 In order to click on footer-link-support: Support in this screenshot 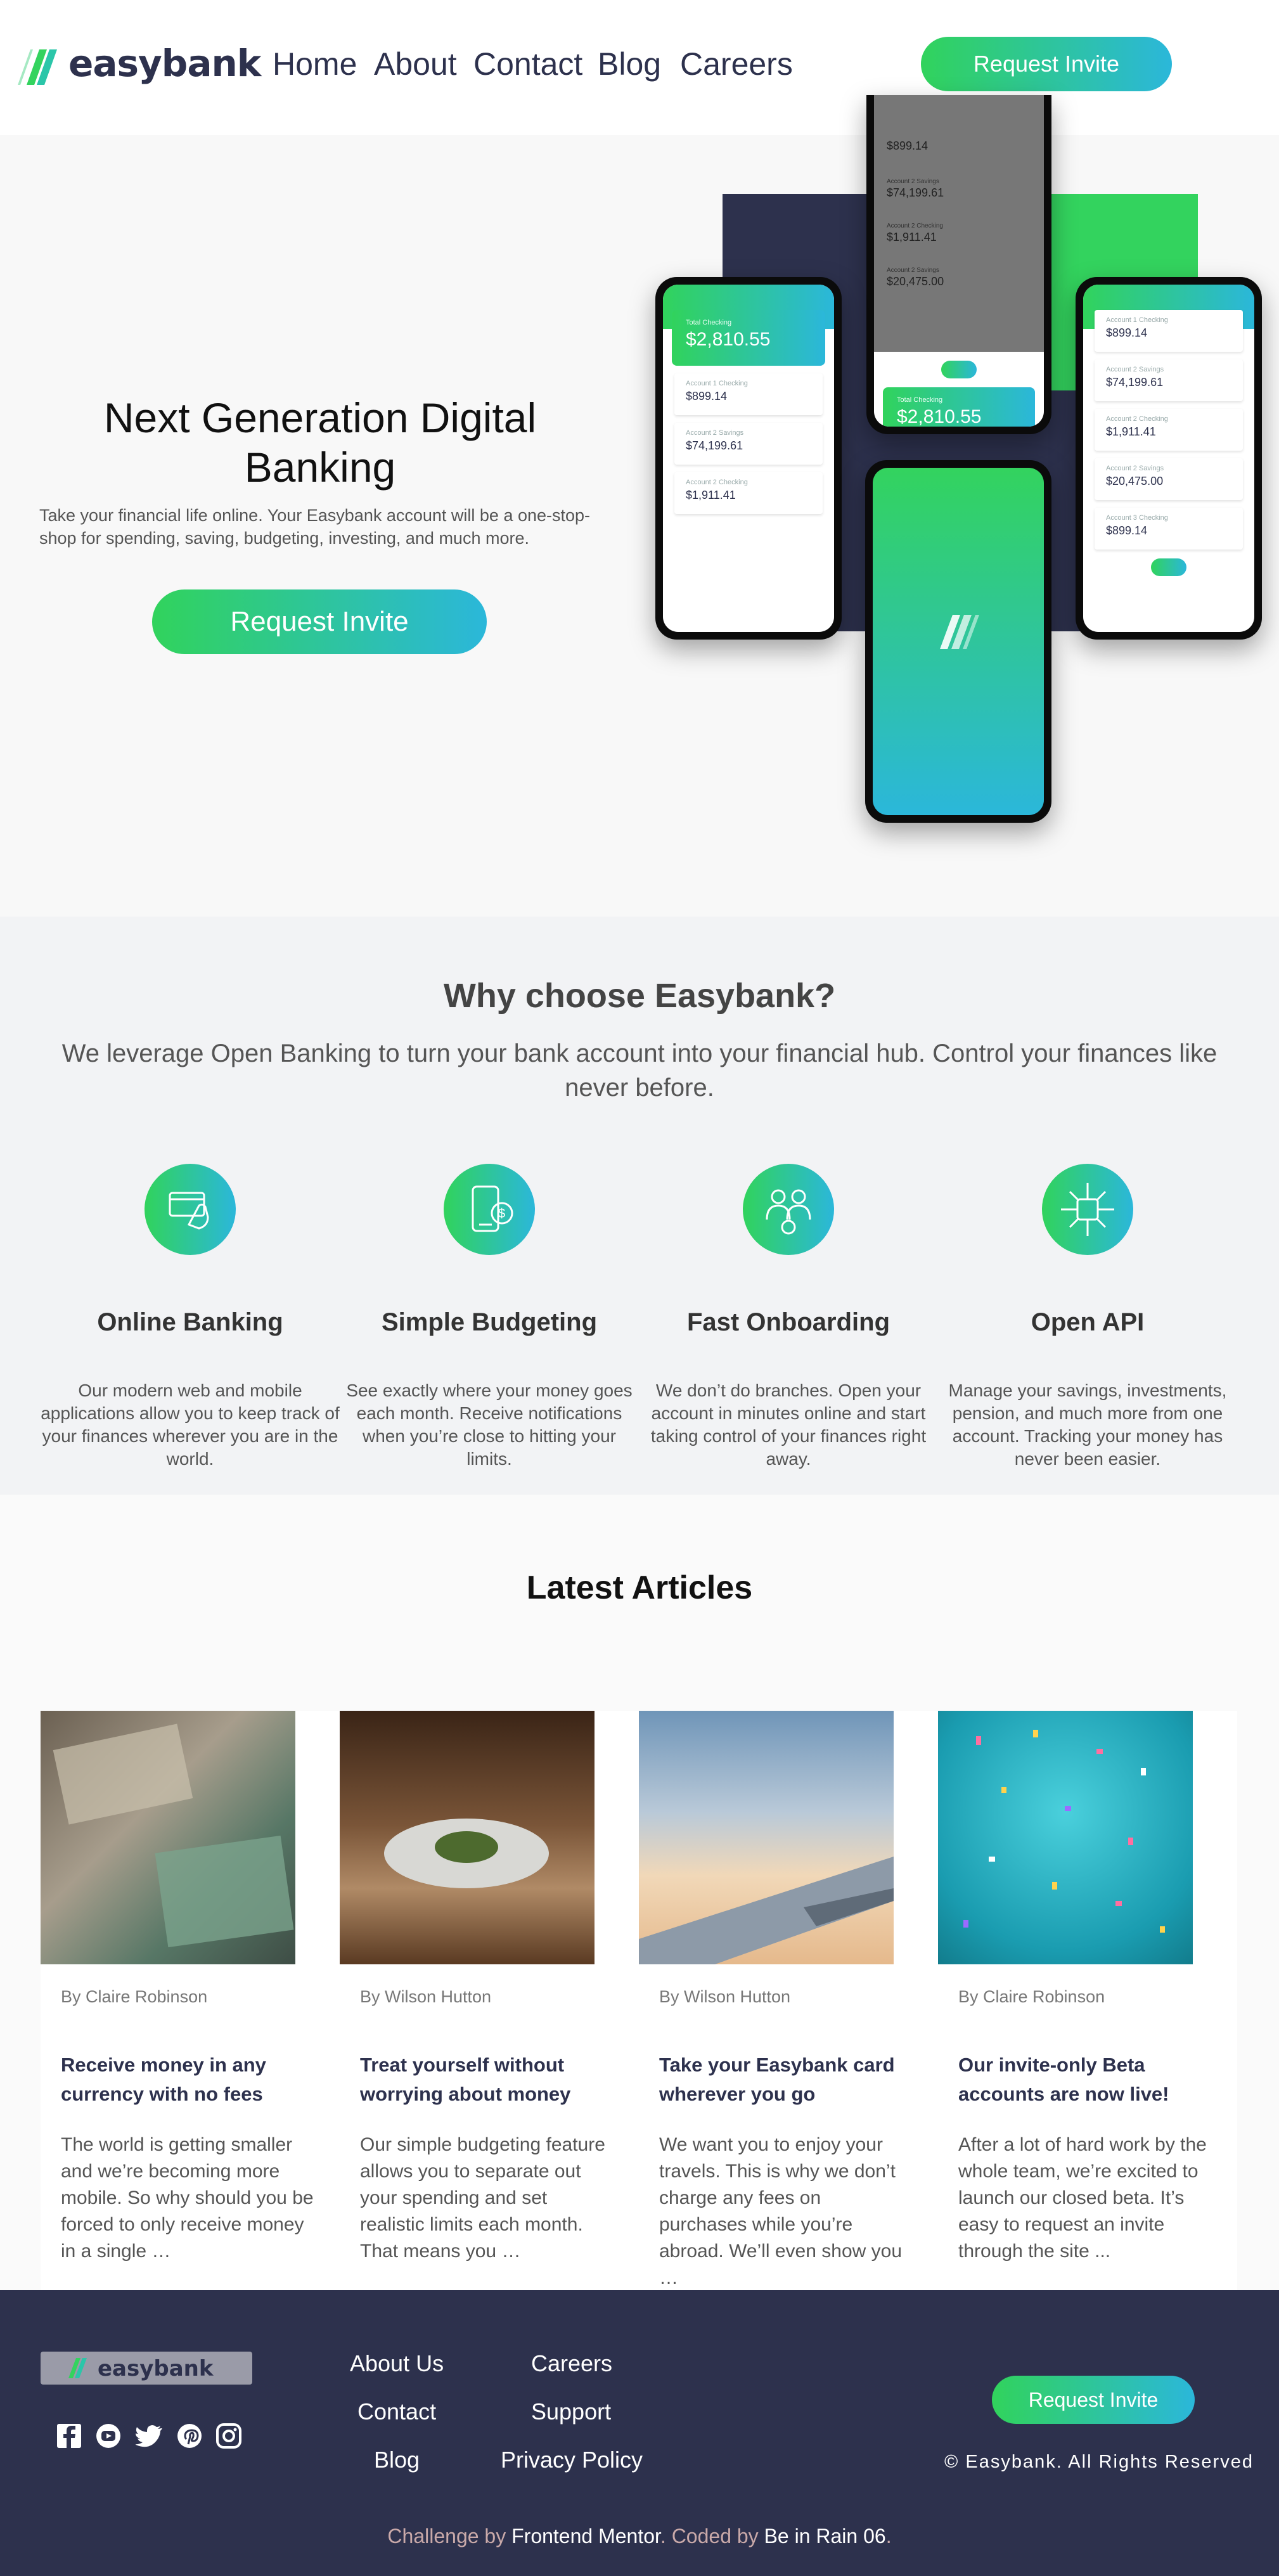, I will do `click(571, 2412)`.